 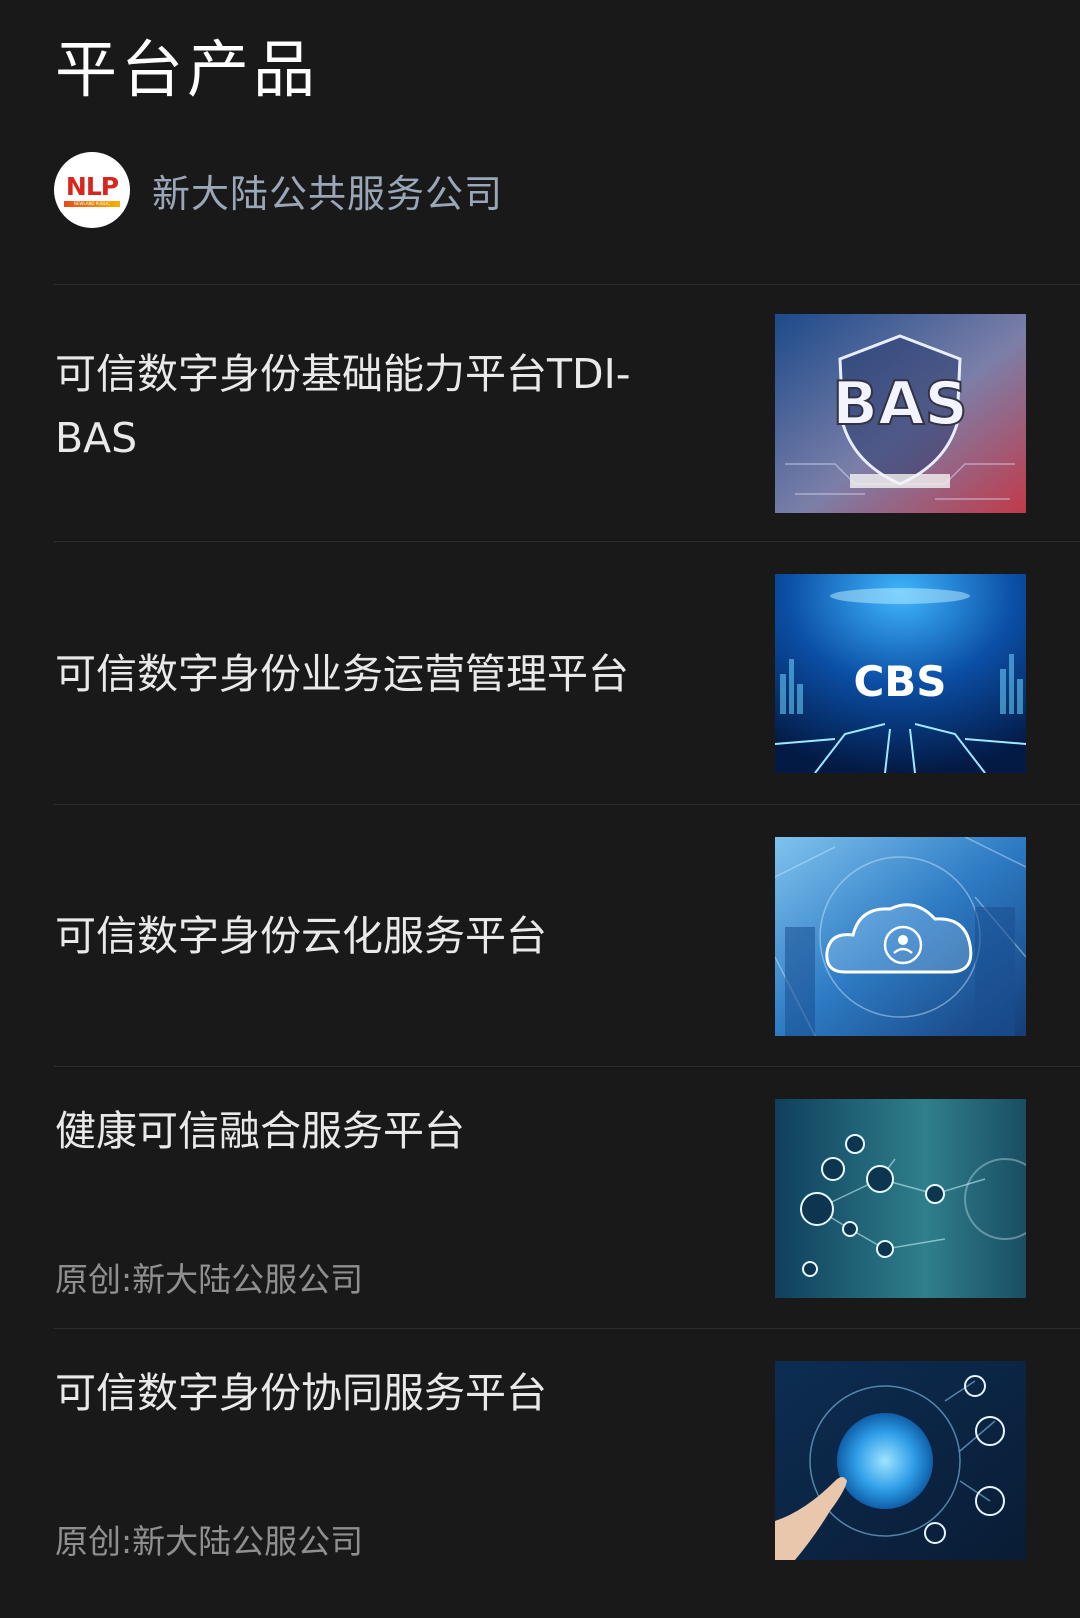 I want to click on city-circuit-icon: CBS, so click(x=900, y=673).